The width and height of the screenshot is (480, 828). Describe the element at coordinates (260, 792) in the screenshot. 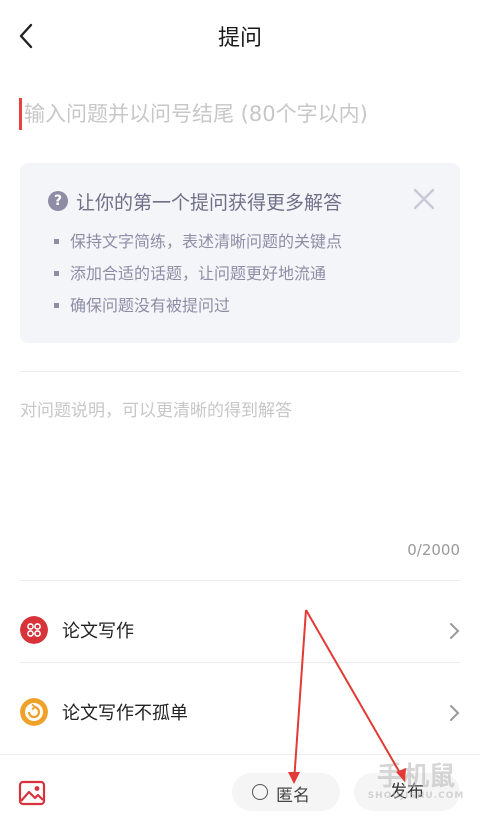

I see `radio-circle-icon` at that location.